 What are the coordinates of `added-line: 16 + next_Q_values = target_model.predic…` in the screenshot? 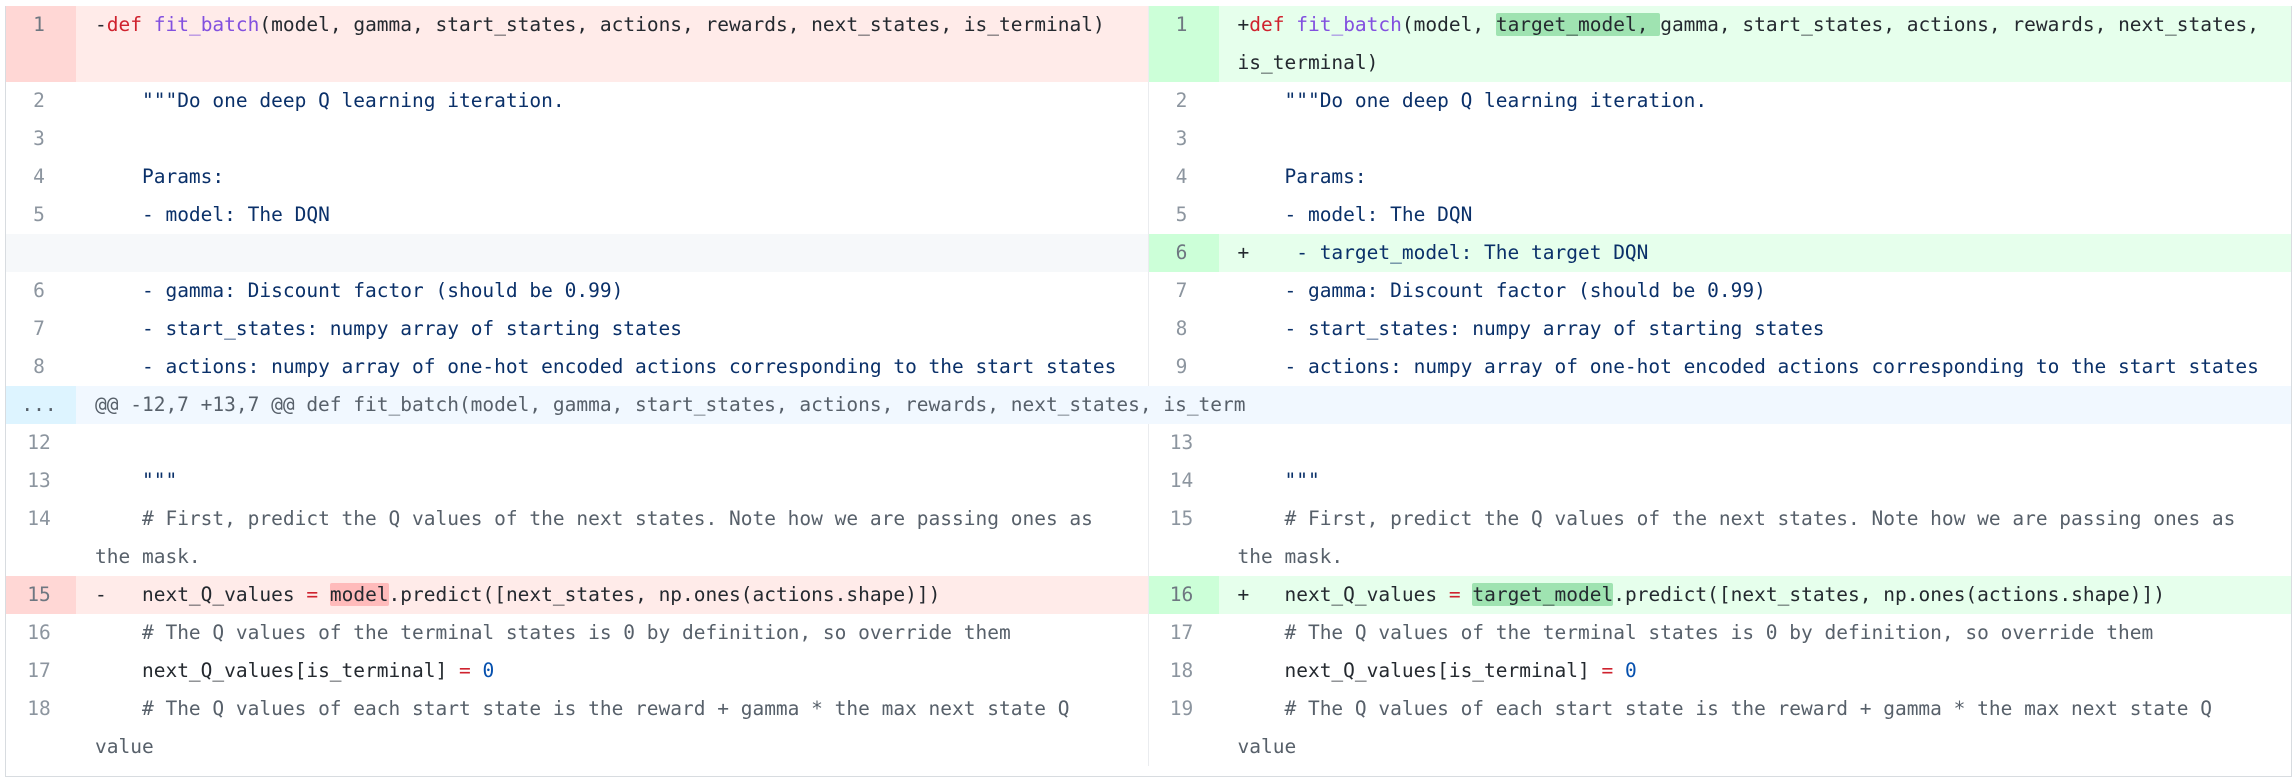 It's located at (1719, 595).